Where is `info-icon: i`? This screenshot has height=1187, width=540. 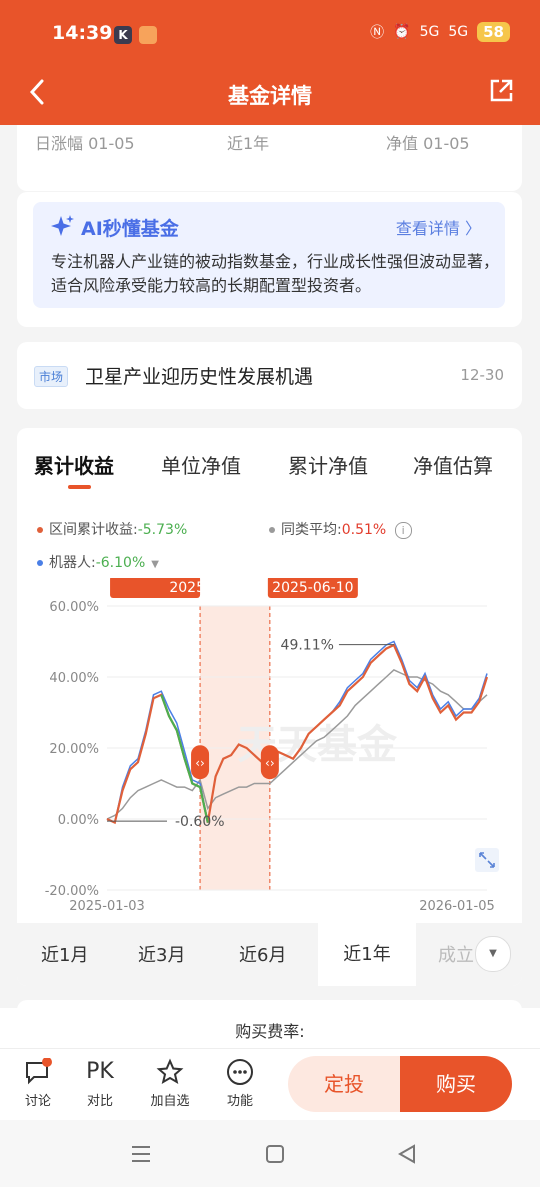 info-icon: i is located at coordinates (403, 530).